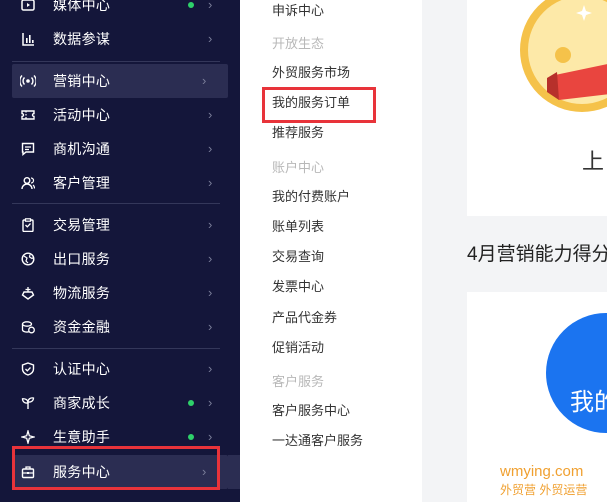 This screenshot has width=607, height=502. What do you see at coordinates (28, 293) in the screenshot?
I see `cargo-icon` at bounding box center [28, 293].